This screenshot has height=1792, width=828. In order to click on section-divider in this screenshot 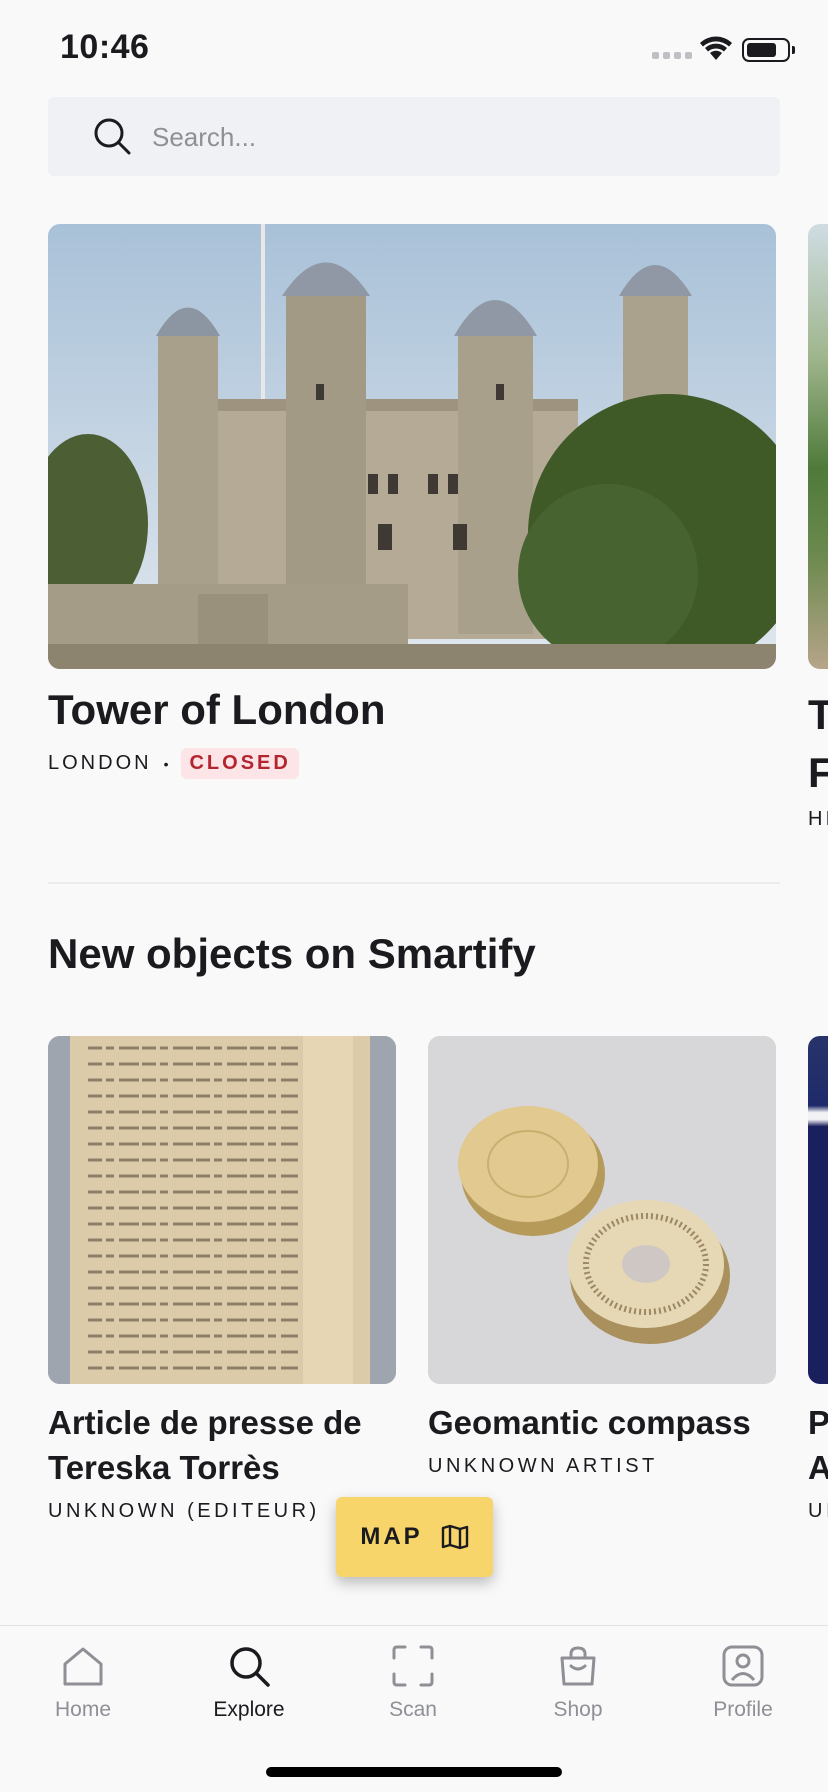, I will do `click(414, 883)`.